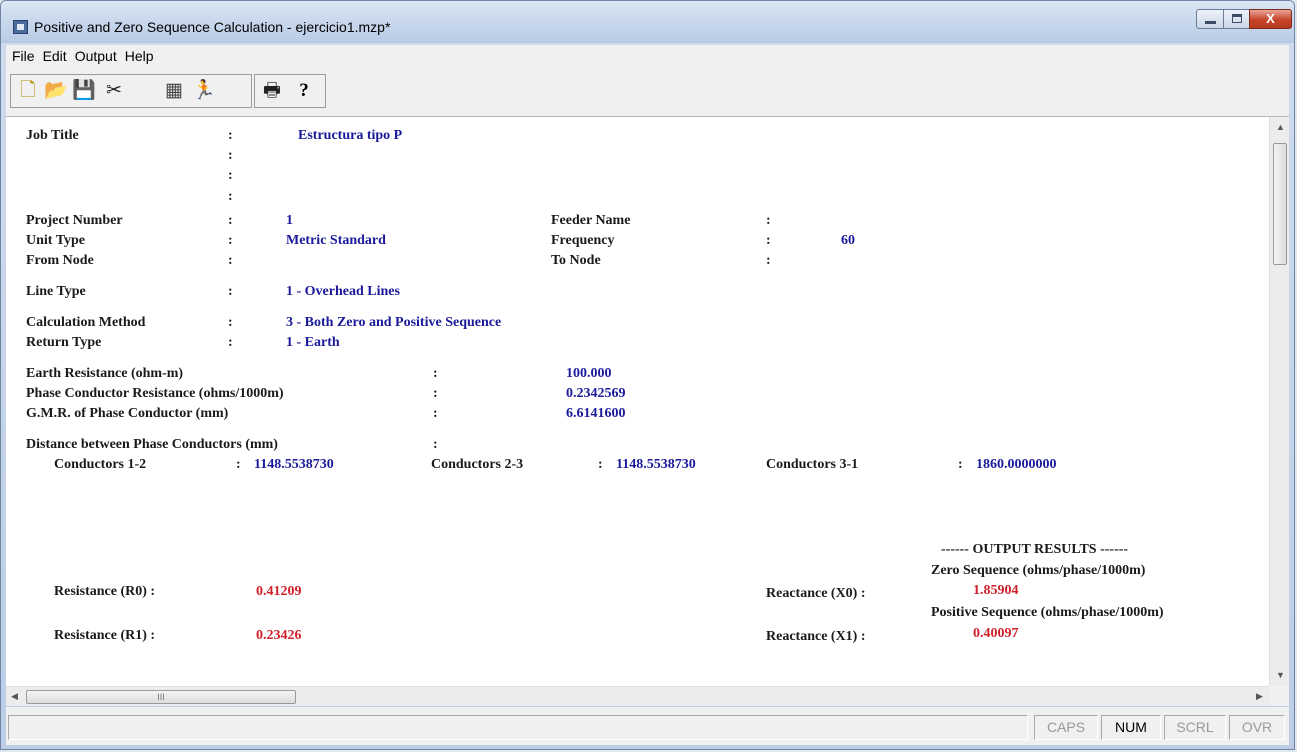 The image size is (1297, 752). What do you see at coordinates (289, 220) in the screenshot?
I see `project-number-value: 1` at bounding box center [289, 220].